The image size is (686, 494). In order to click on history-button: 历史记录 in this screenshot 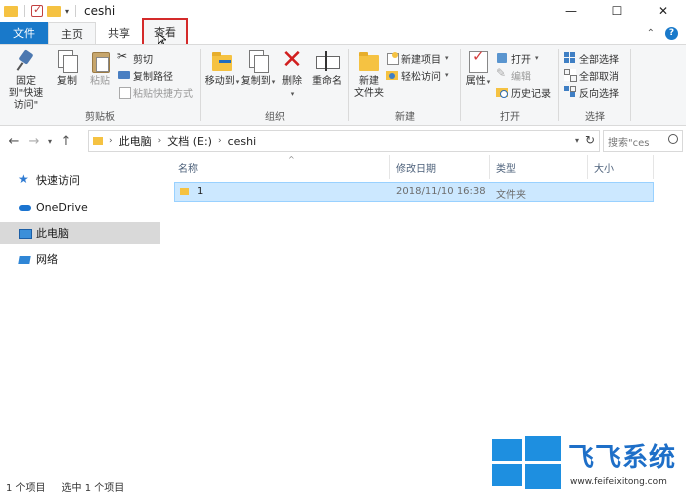, I will do `click(523, 92)`.